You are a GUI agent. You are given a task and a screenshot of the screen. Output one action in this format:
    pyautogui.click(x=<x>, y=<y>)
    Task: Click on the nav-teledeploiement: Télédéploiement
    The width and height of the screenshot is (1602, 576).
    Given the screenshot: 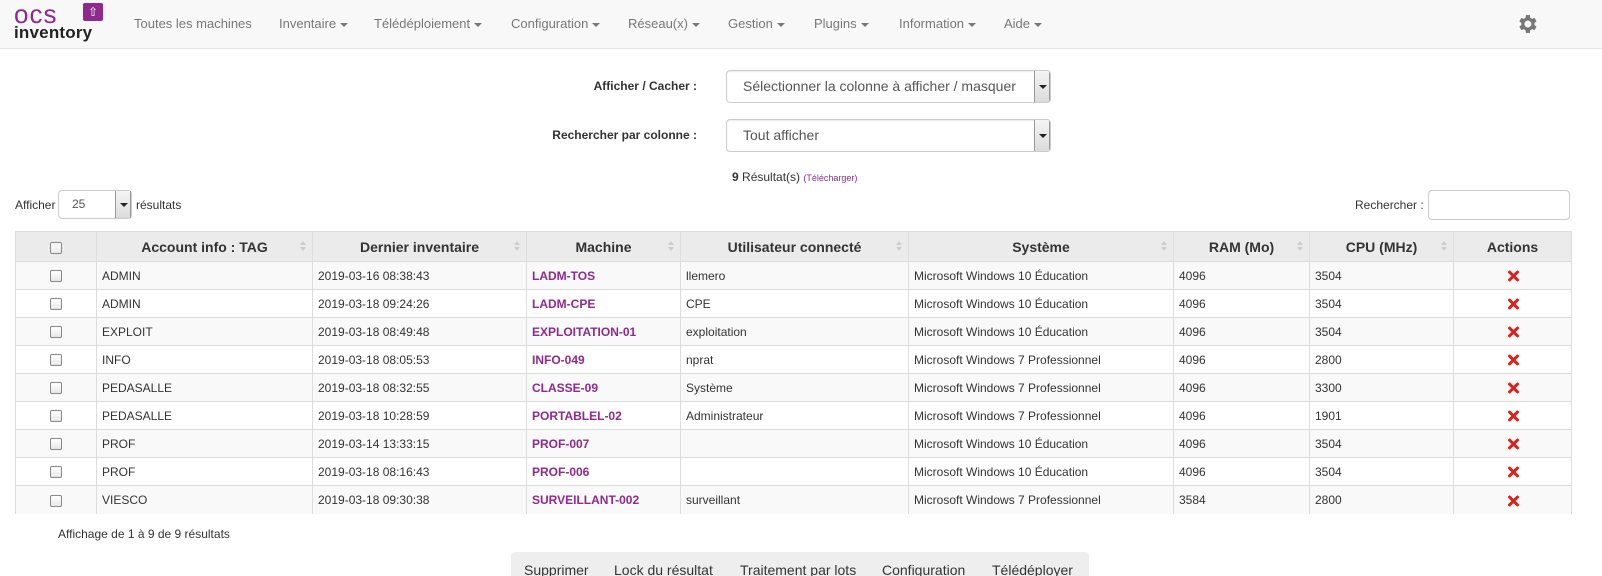 What is the action you would take?
    pyautogui.click(x=428, y=24)
    